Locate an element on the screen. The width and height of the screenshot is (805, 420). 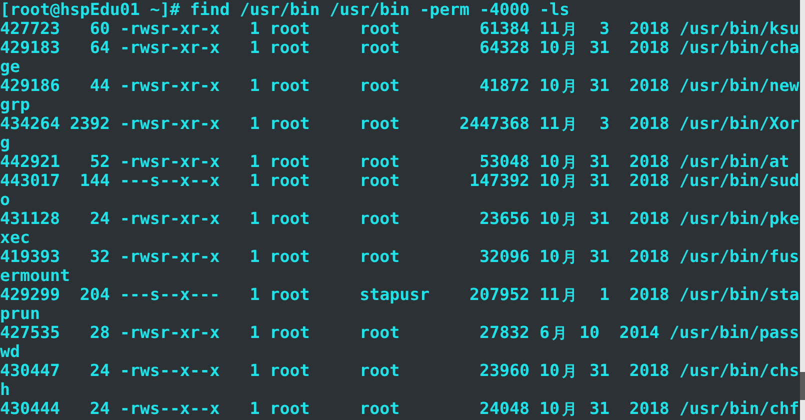
terminal-line: ge is located at coordinates (10, 66).